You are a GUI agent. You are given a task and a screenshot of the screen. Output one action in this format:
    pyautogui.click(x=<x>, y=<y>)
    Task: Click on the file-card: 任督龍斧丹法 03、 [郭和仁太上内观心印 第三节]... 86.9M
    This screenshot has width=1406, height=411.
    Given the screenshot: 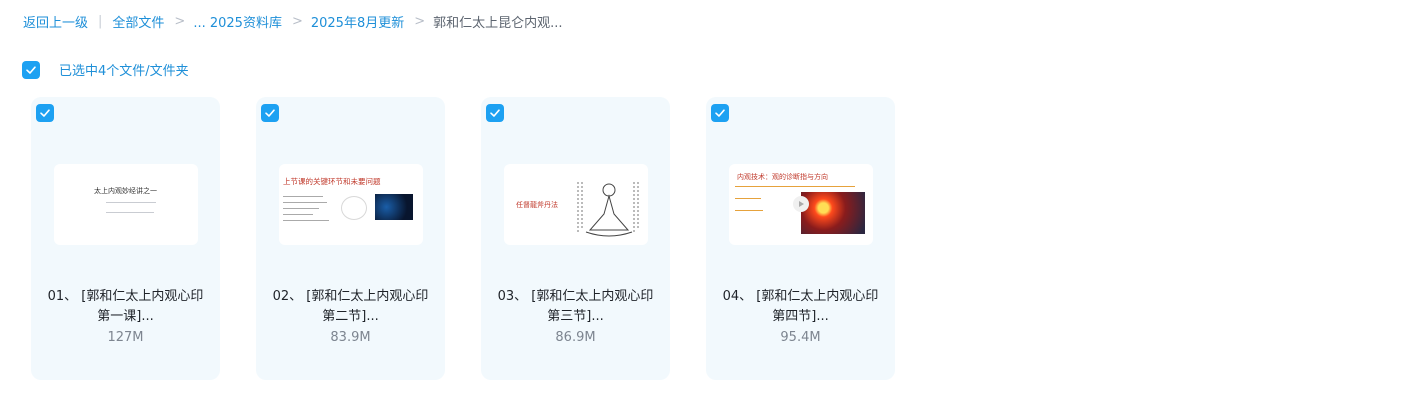 What is the action you would take?
    pyautogui.click(x=575, y=238)
    